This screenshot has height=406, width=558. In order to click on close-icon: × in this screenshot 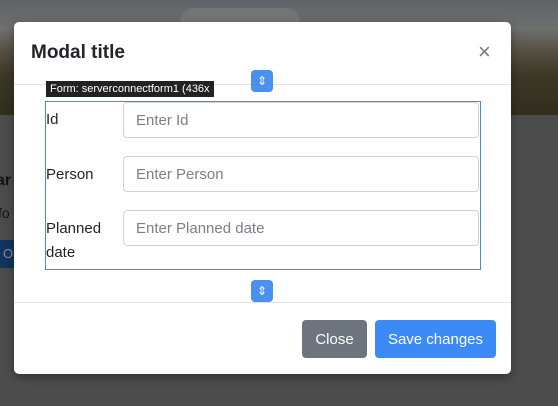, I will do `click(484, 52)`.